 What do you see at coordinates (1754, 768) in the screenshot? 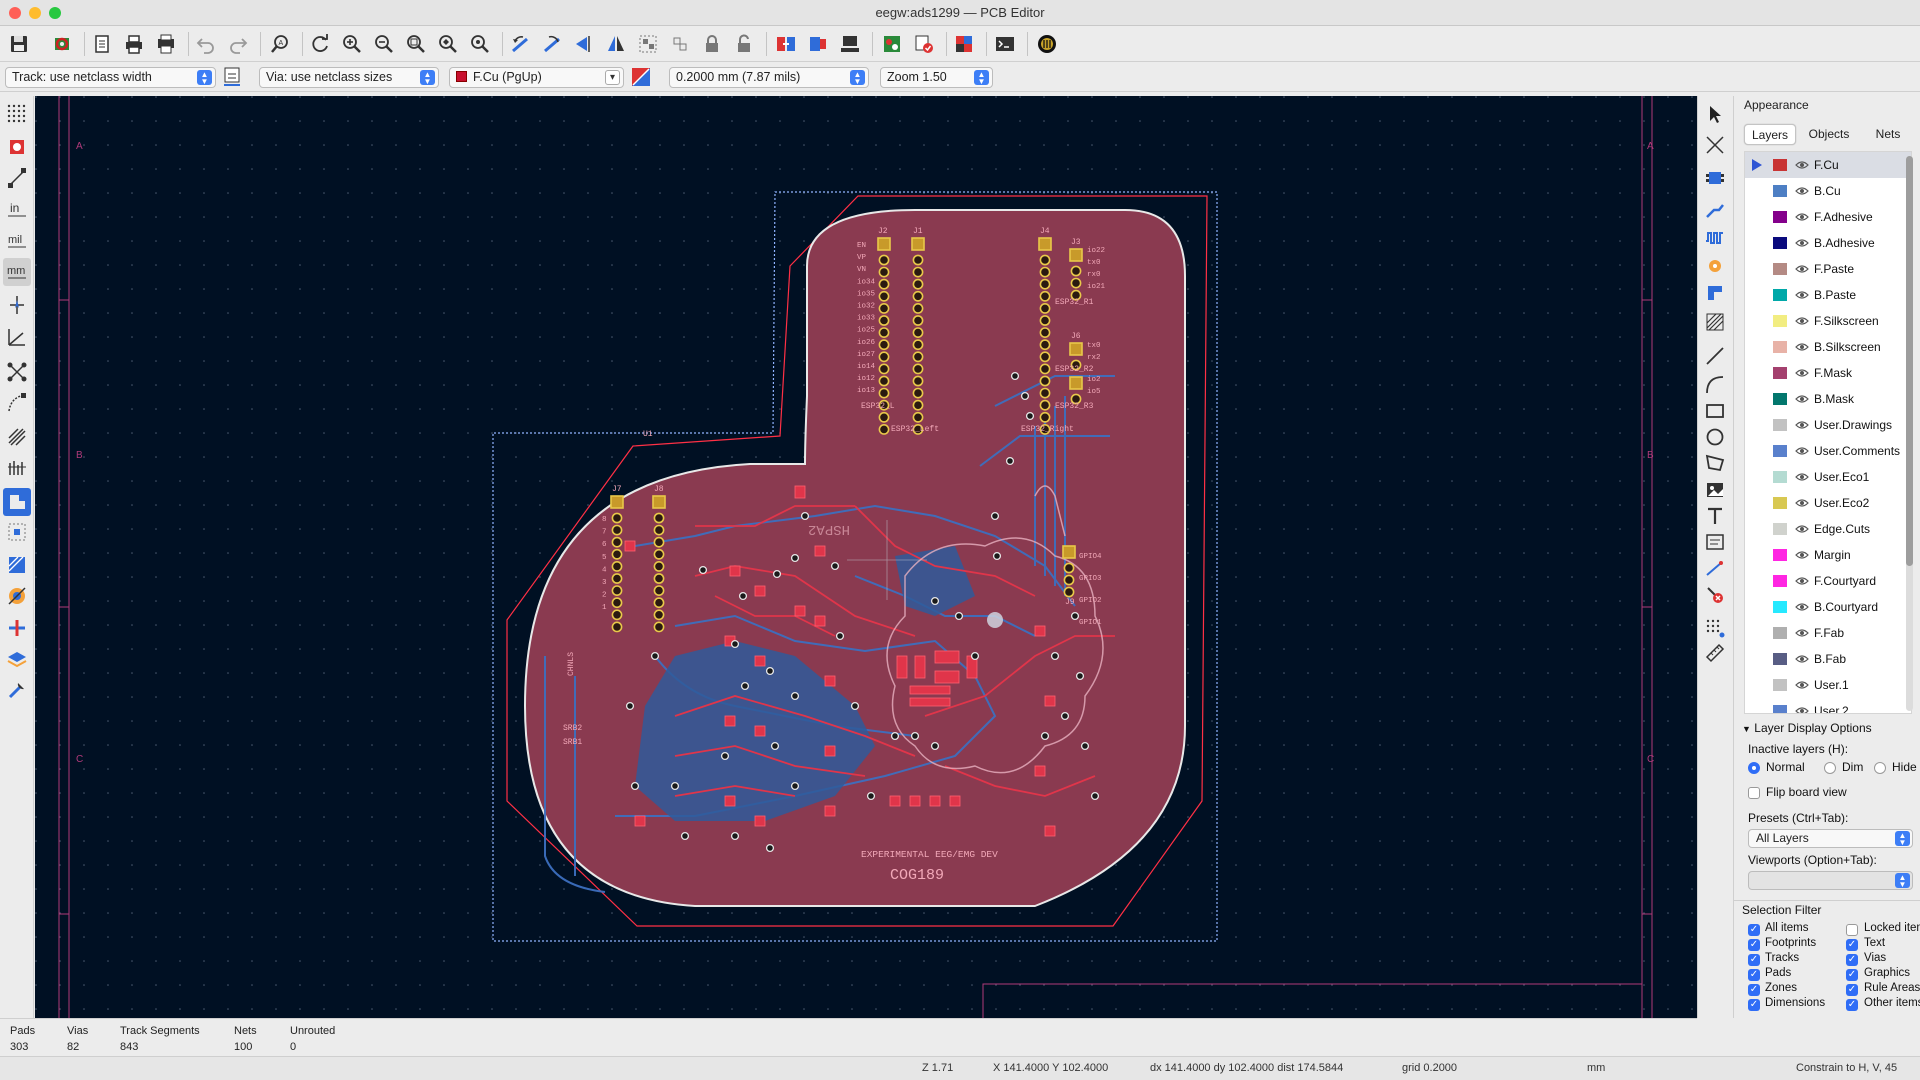
I see `inactive-normal-radio` at bounding box center [1754, 768].